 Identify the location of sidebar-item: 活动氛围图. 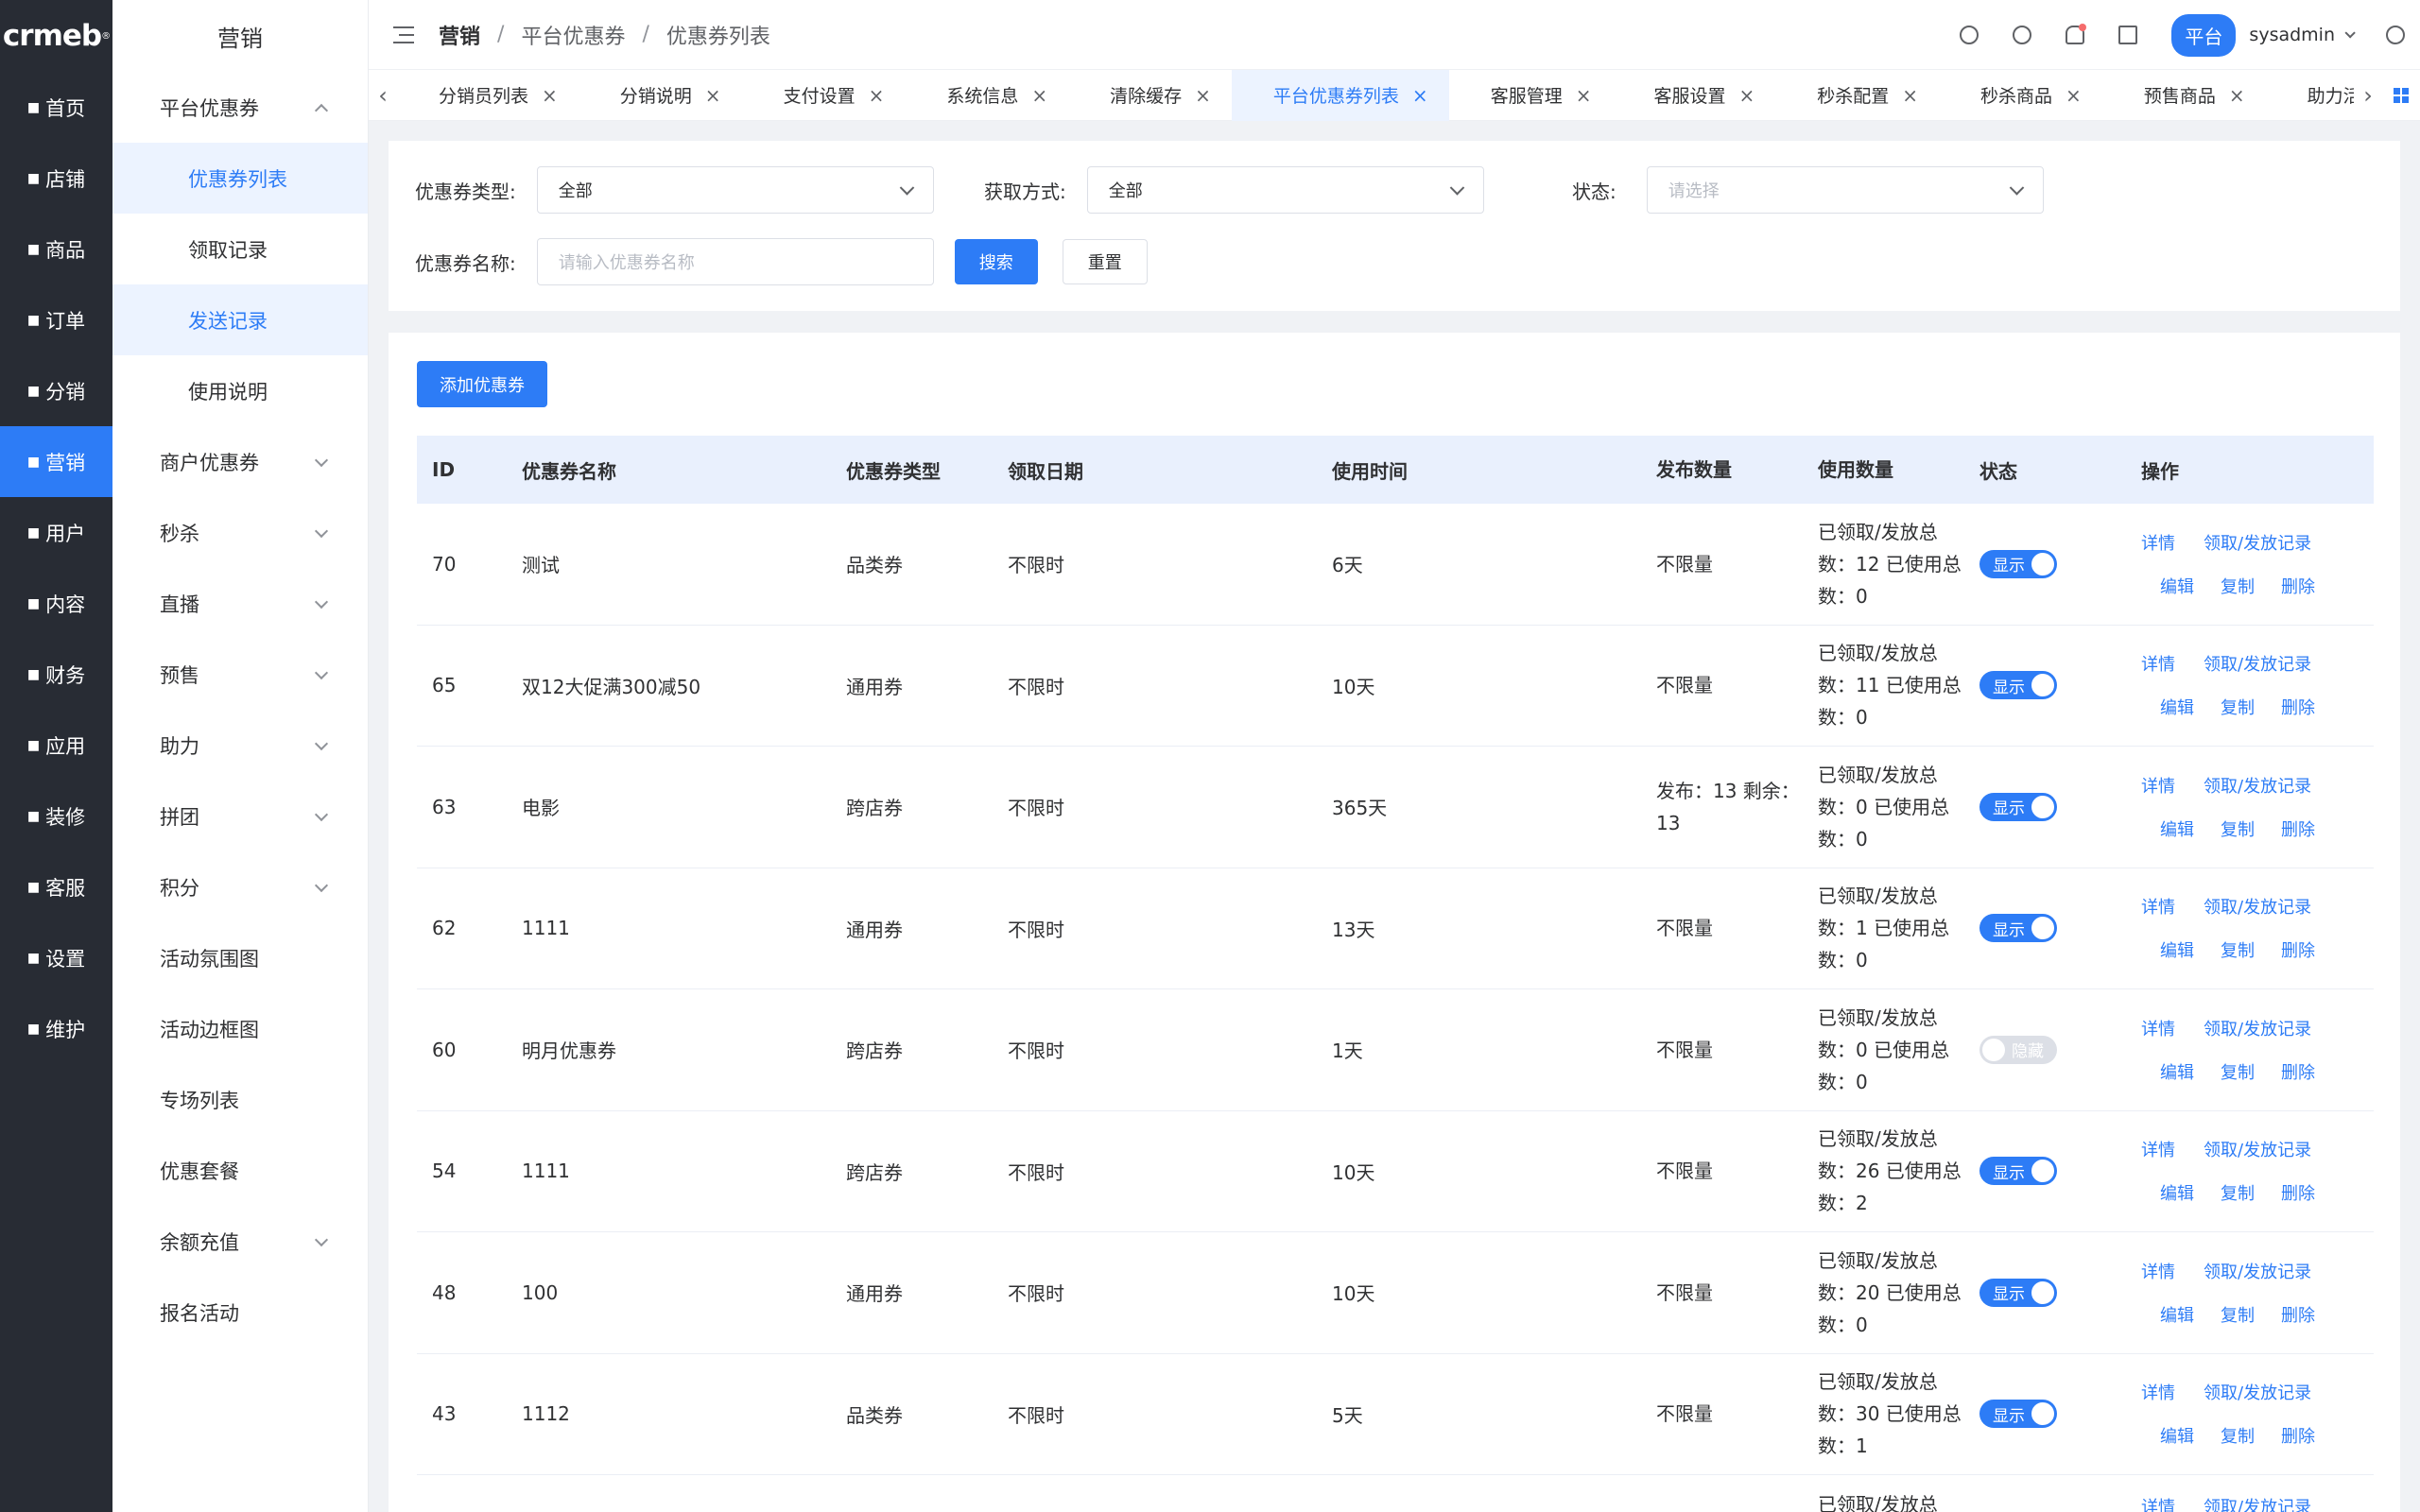
(240, 957).